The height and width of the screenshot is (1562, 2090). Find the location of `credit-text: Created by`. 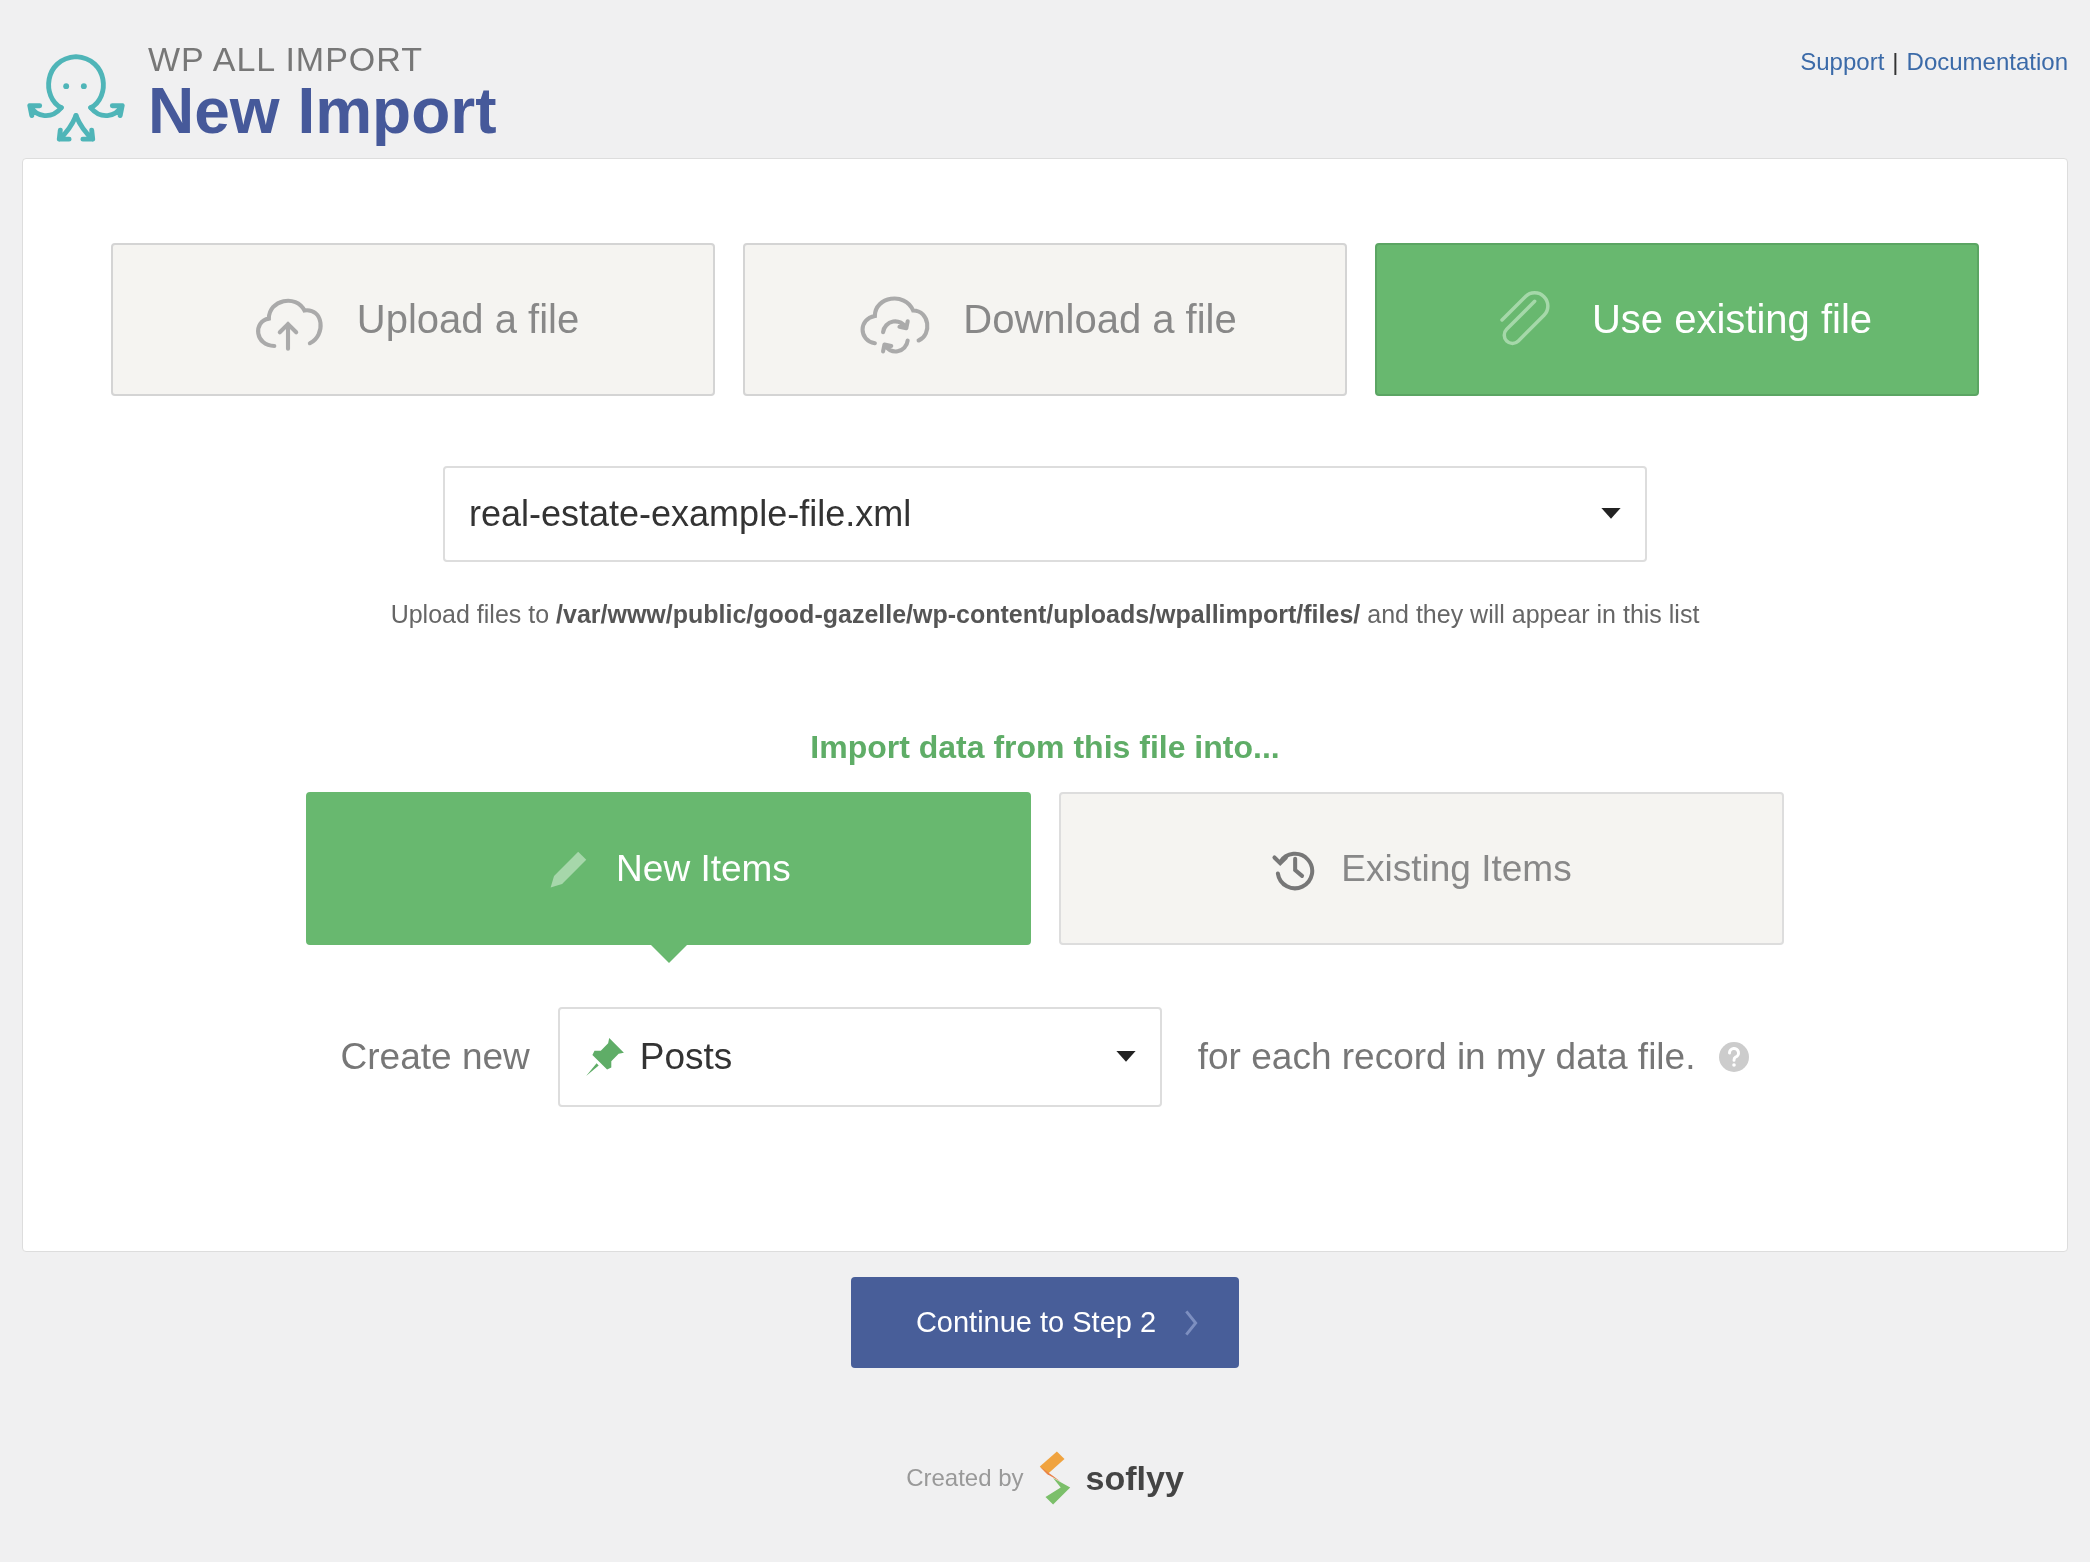

credit-text: Created by is located at coordinates (965, 1478).